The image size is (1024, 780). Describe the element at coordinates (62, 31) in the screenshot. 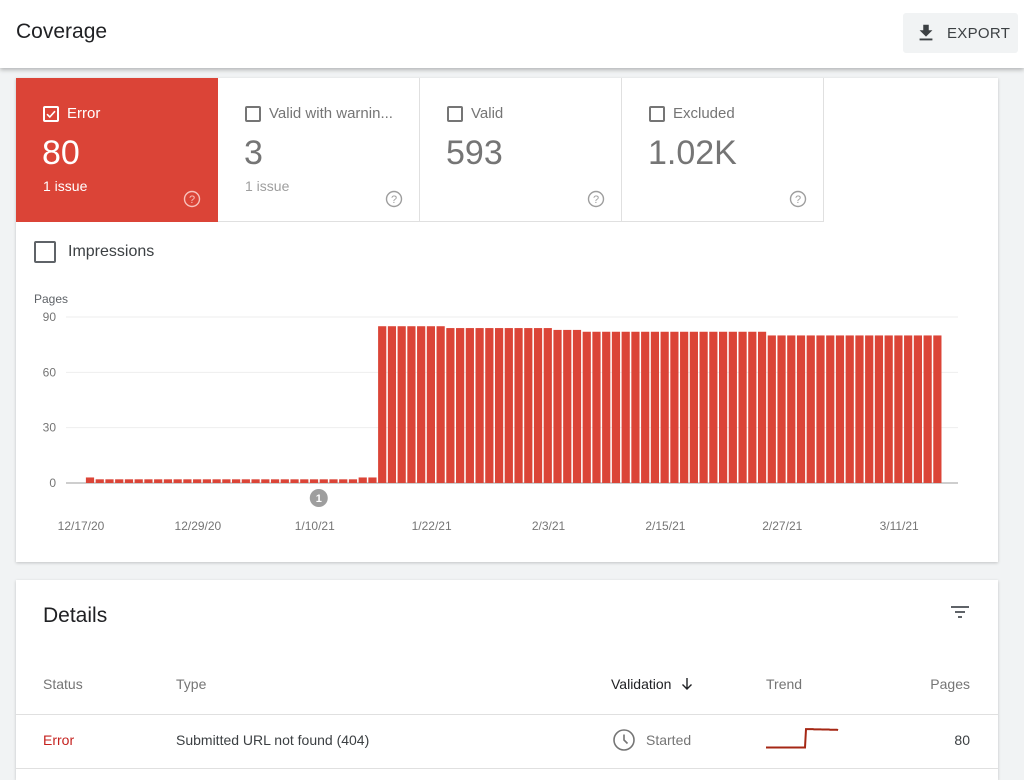

I see `page-title: Coverage` at that location.